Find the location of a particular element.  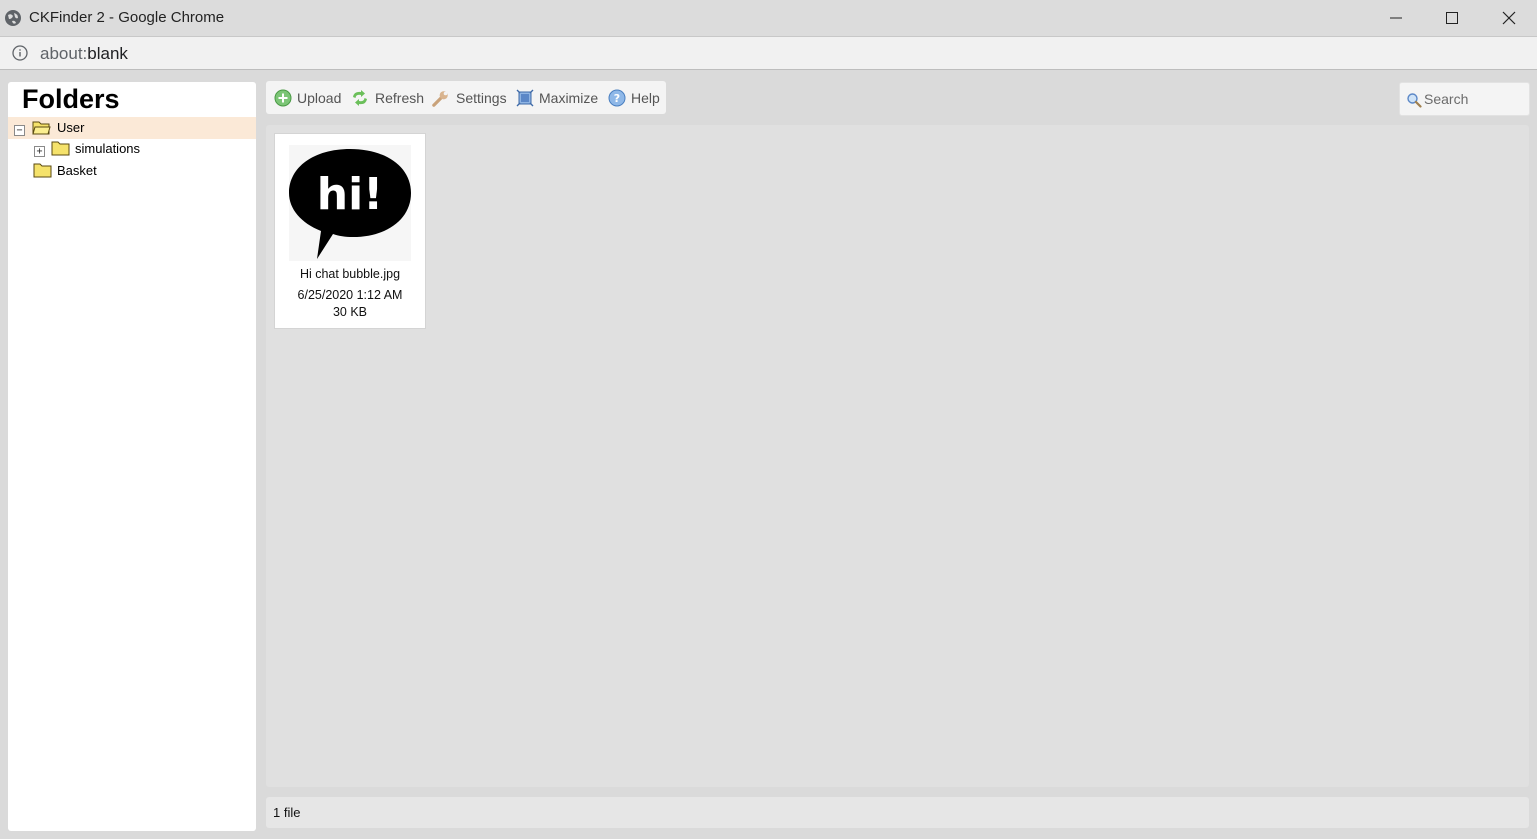

minimize-icon is located at coordinates (1396, 18).